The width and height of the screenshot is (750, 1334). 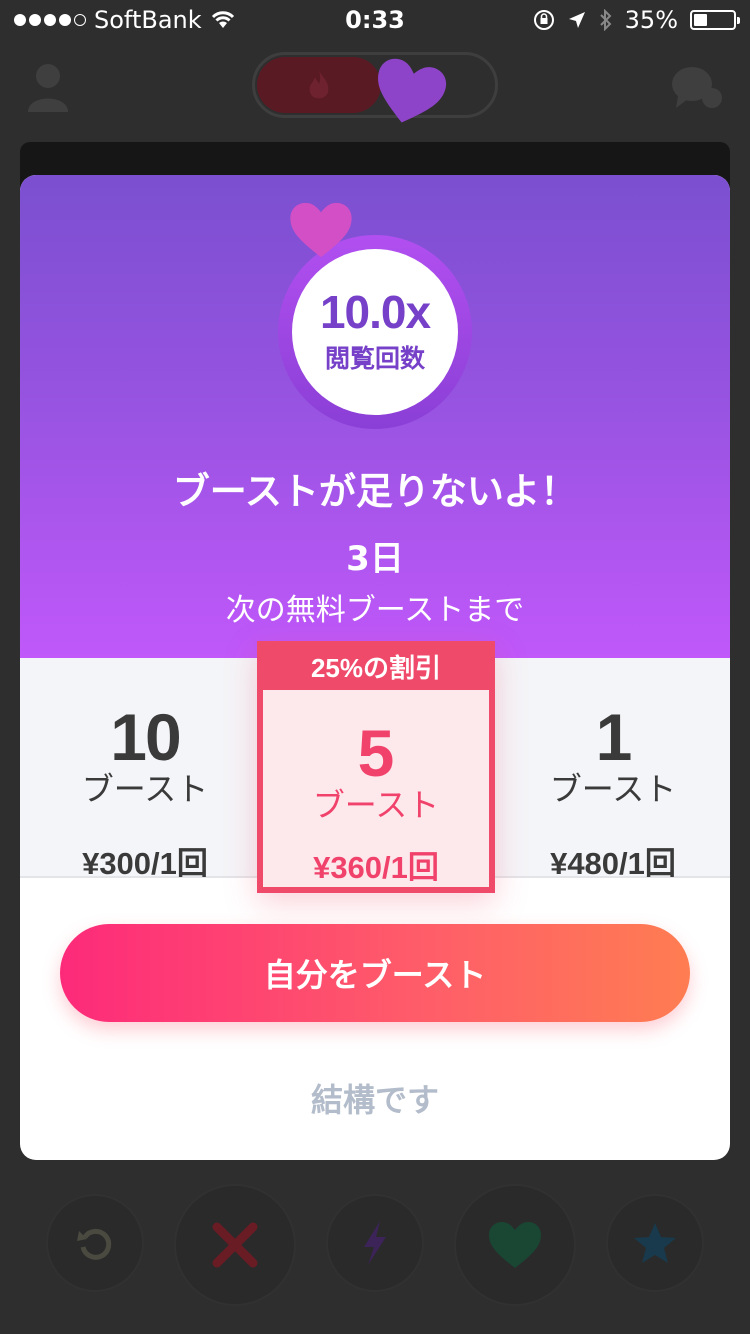 What do you see at coordinates (614, 737) in the screenshot?
I see `package-count: 1` at bounding box center [614, 737].